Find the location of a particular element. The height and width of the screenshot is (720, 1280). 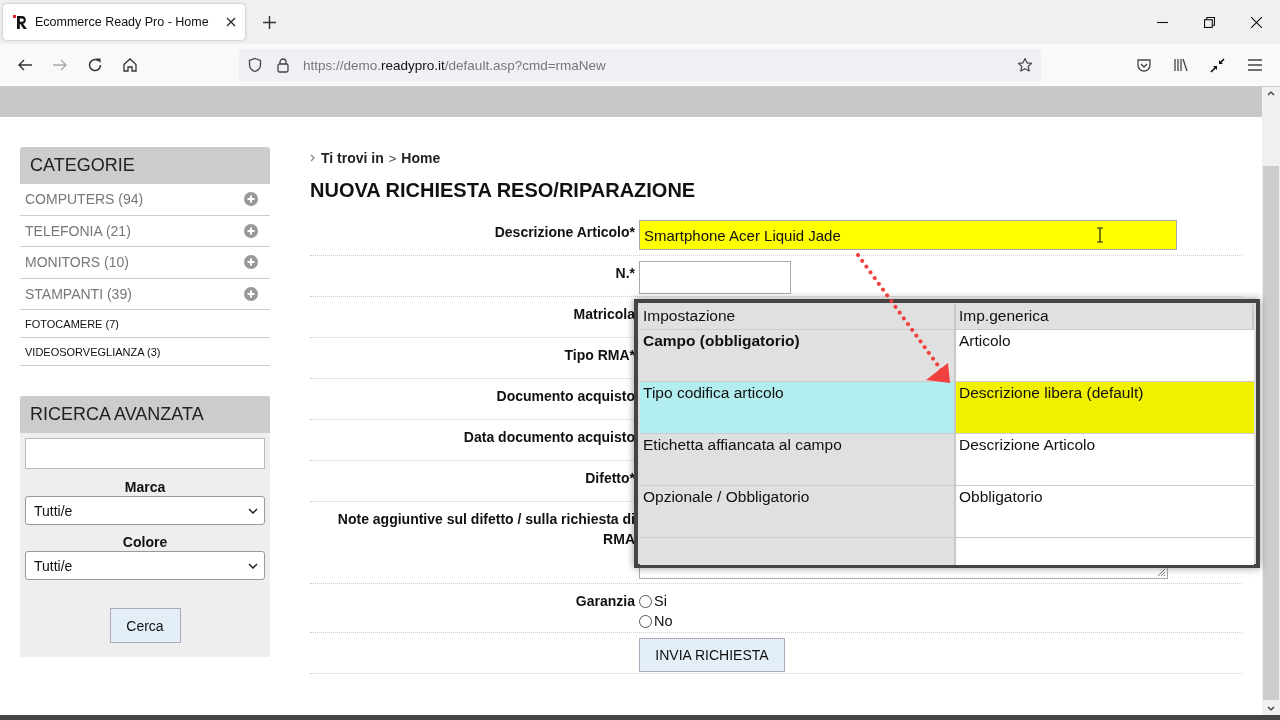

category-item: STAMPANTI (39) is located at coordinates (145, 294).